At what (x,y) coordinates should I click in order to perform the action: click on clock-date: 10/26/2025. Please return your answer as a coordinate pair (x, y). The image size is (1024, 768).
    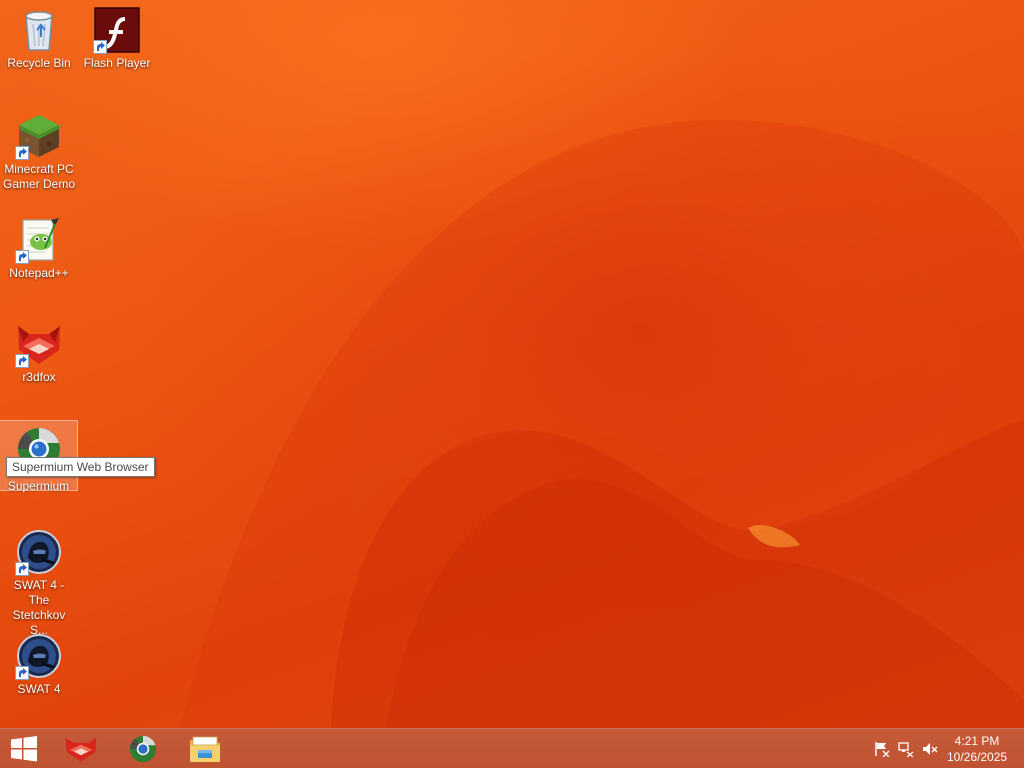
    Looking at the image, I should click on (977, 757).